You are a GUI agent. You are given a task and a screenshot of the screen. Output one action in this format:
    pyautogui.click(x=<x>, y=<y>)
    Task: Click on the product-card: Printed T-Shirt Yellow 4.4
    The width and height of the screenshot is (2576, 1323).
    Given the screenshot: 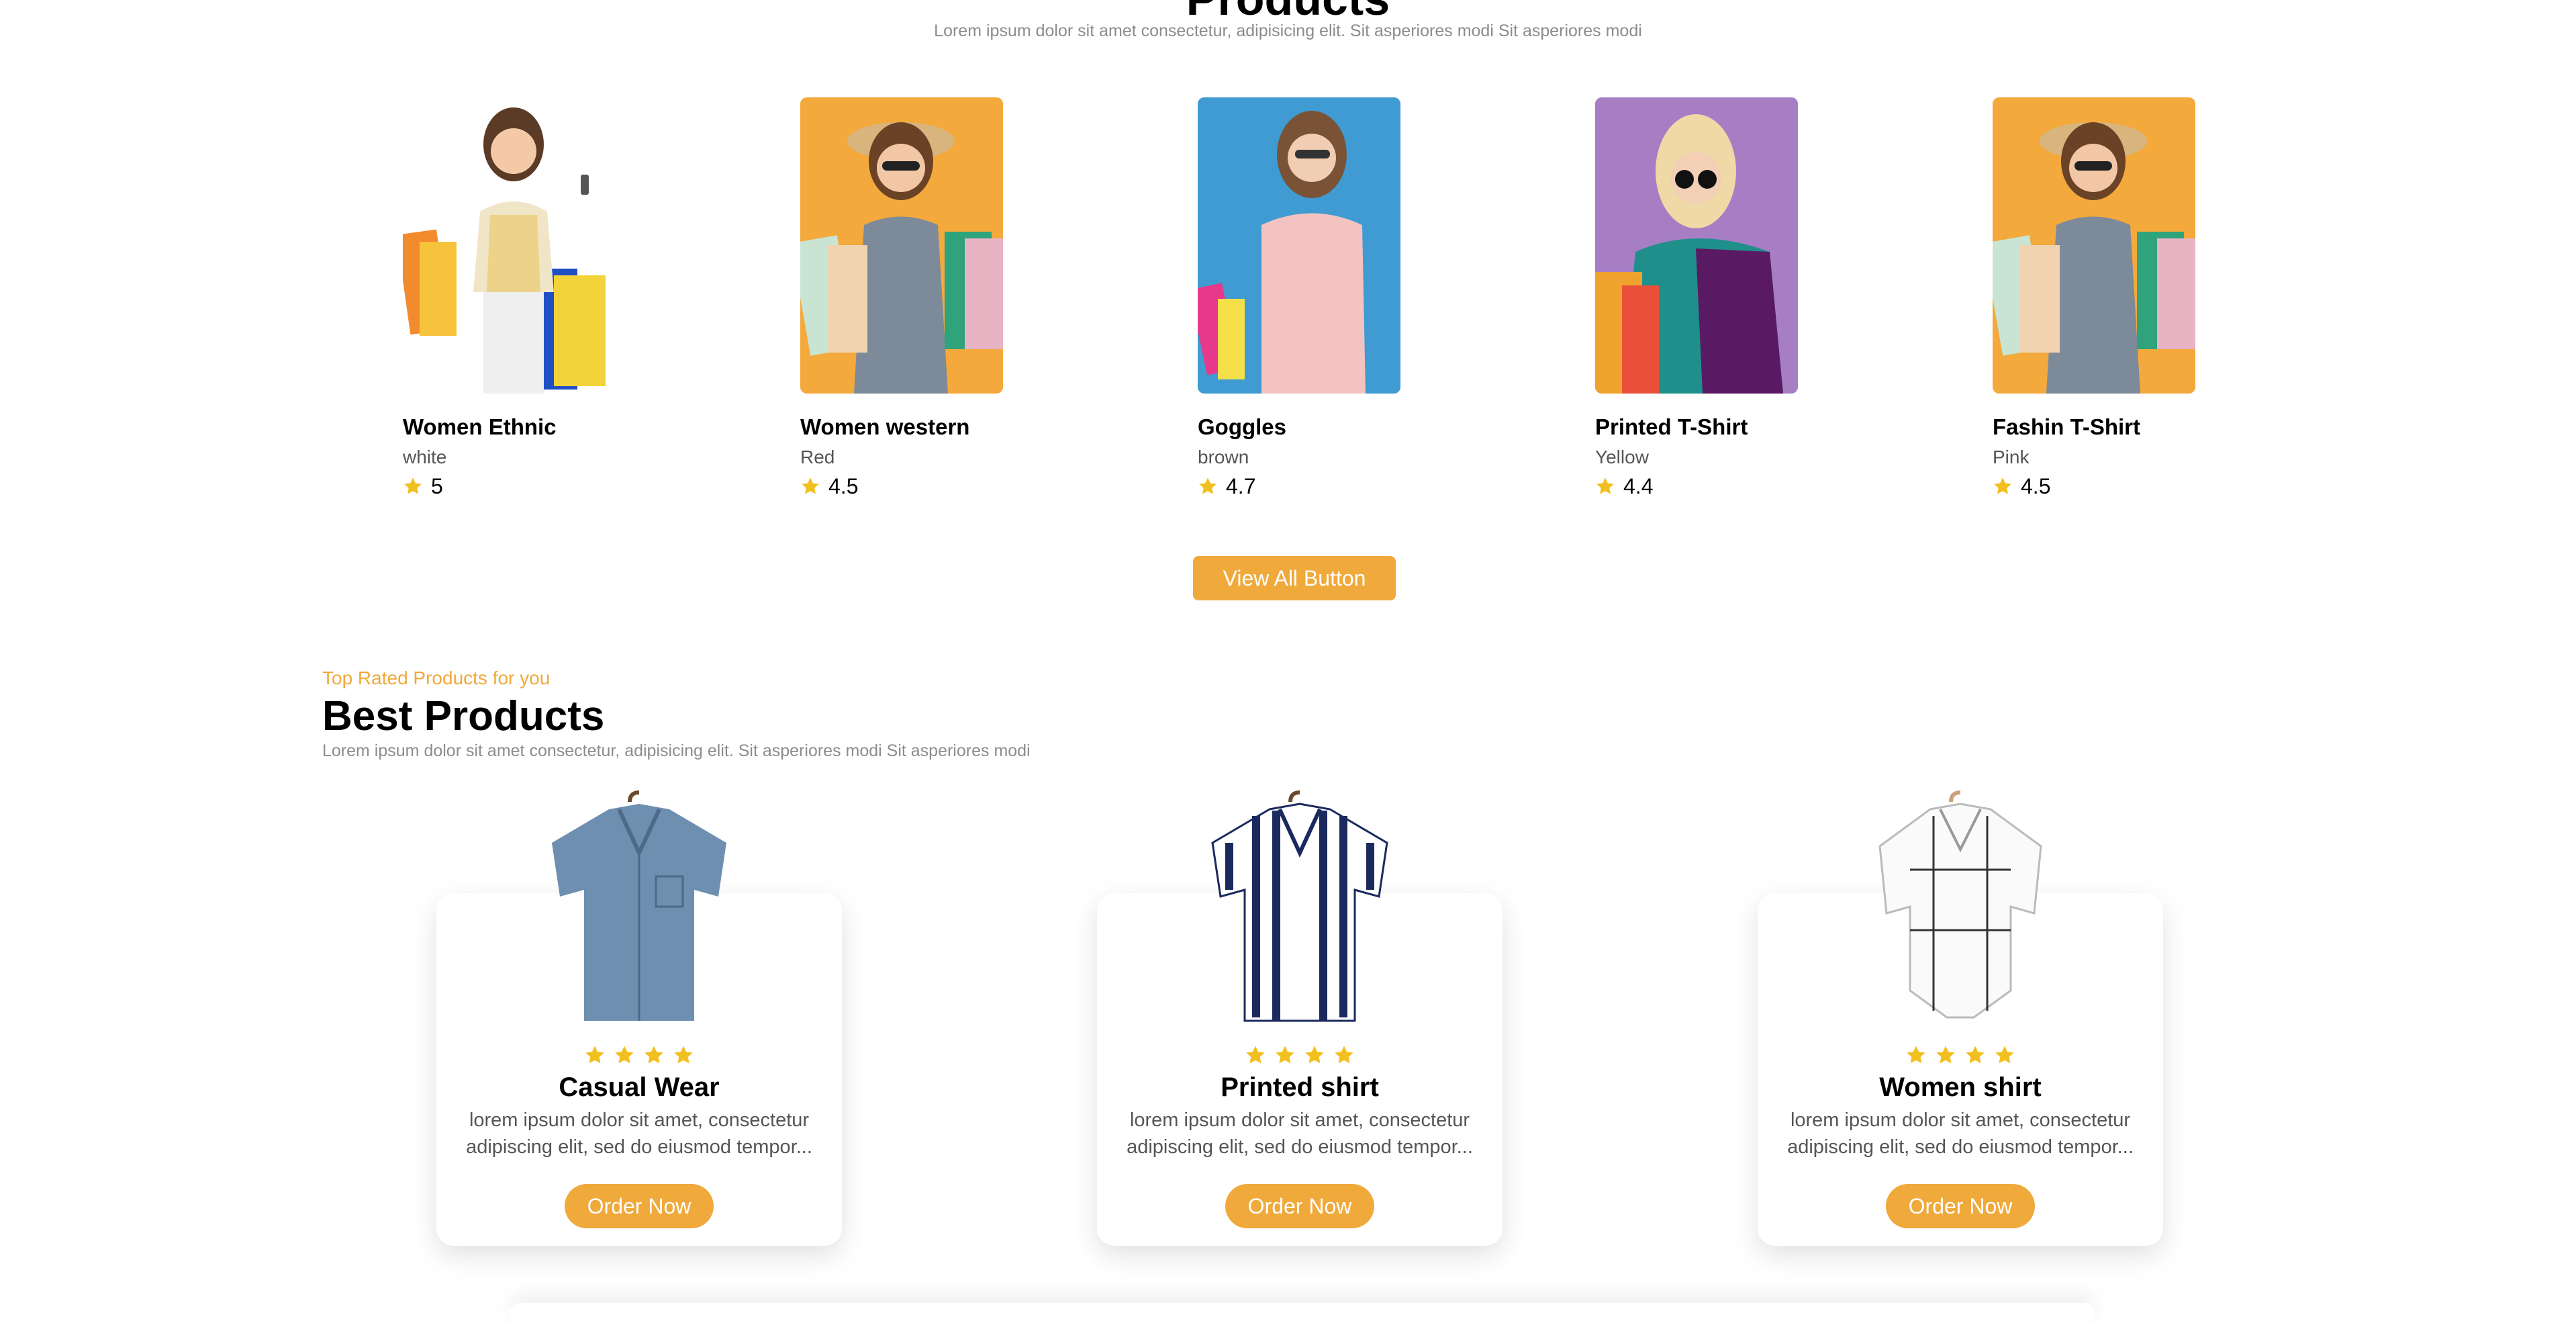 What is the action you would take?
    pyautogui.click(x=1696, y=298)
    